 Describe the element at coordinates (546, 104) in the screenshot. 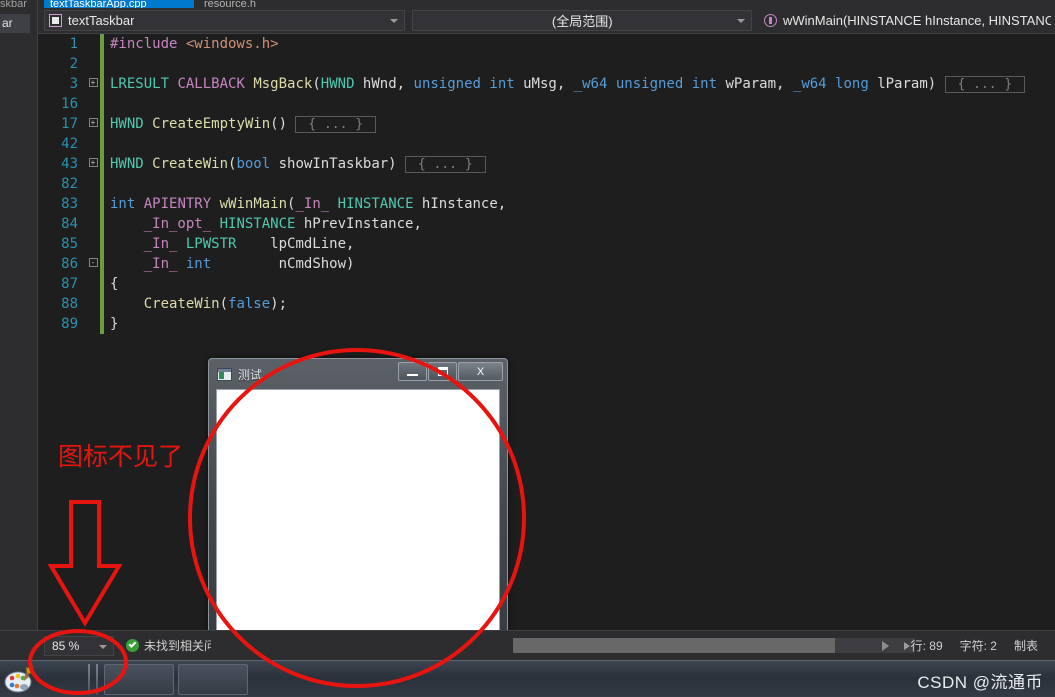

I see `code-line: 16` at that location.